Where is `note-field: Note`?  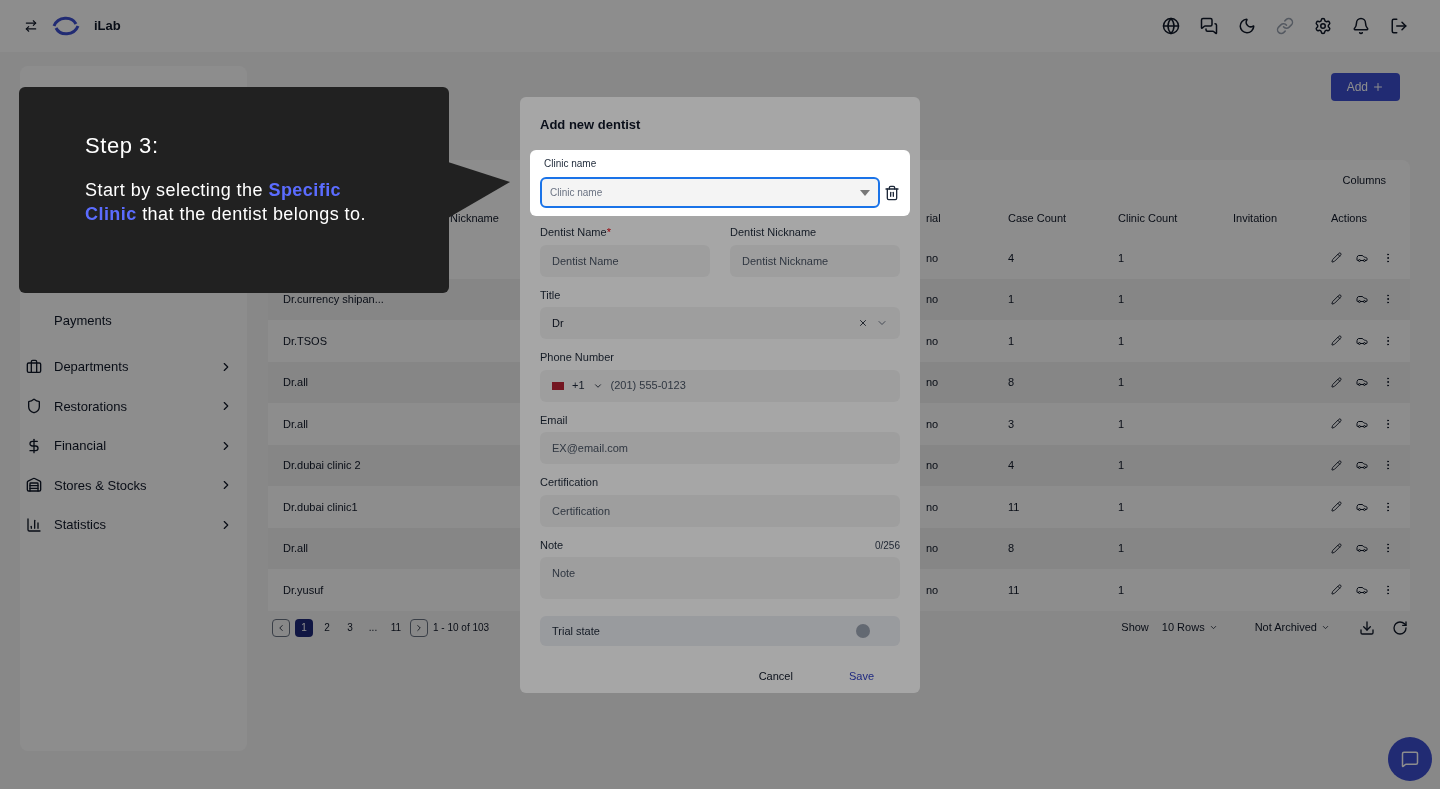
note-field: Note is located at coordinates (720, 578).